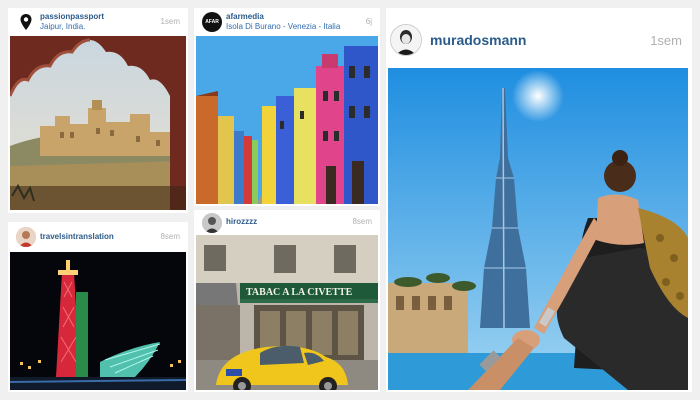 Image resolution: width=700 pixels, height=400 pixels. What do you see at coordinates (368, 21) in the screenshot?
I see `post-timestamp: 6j` at bounding box center [368, 21].